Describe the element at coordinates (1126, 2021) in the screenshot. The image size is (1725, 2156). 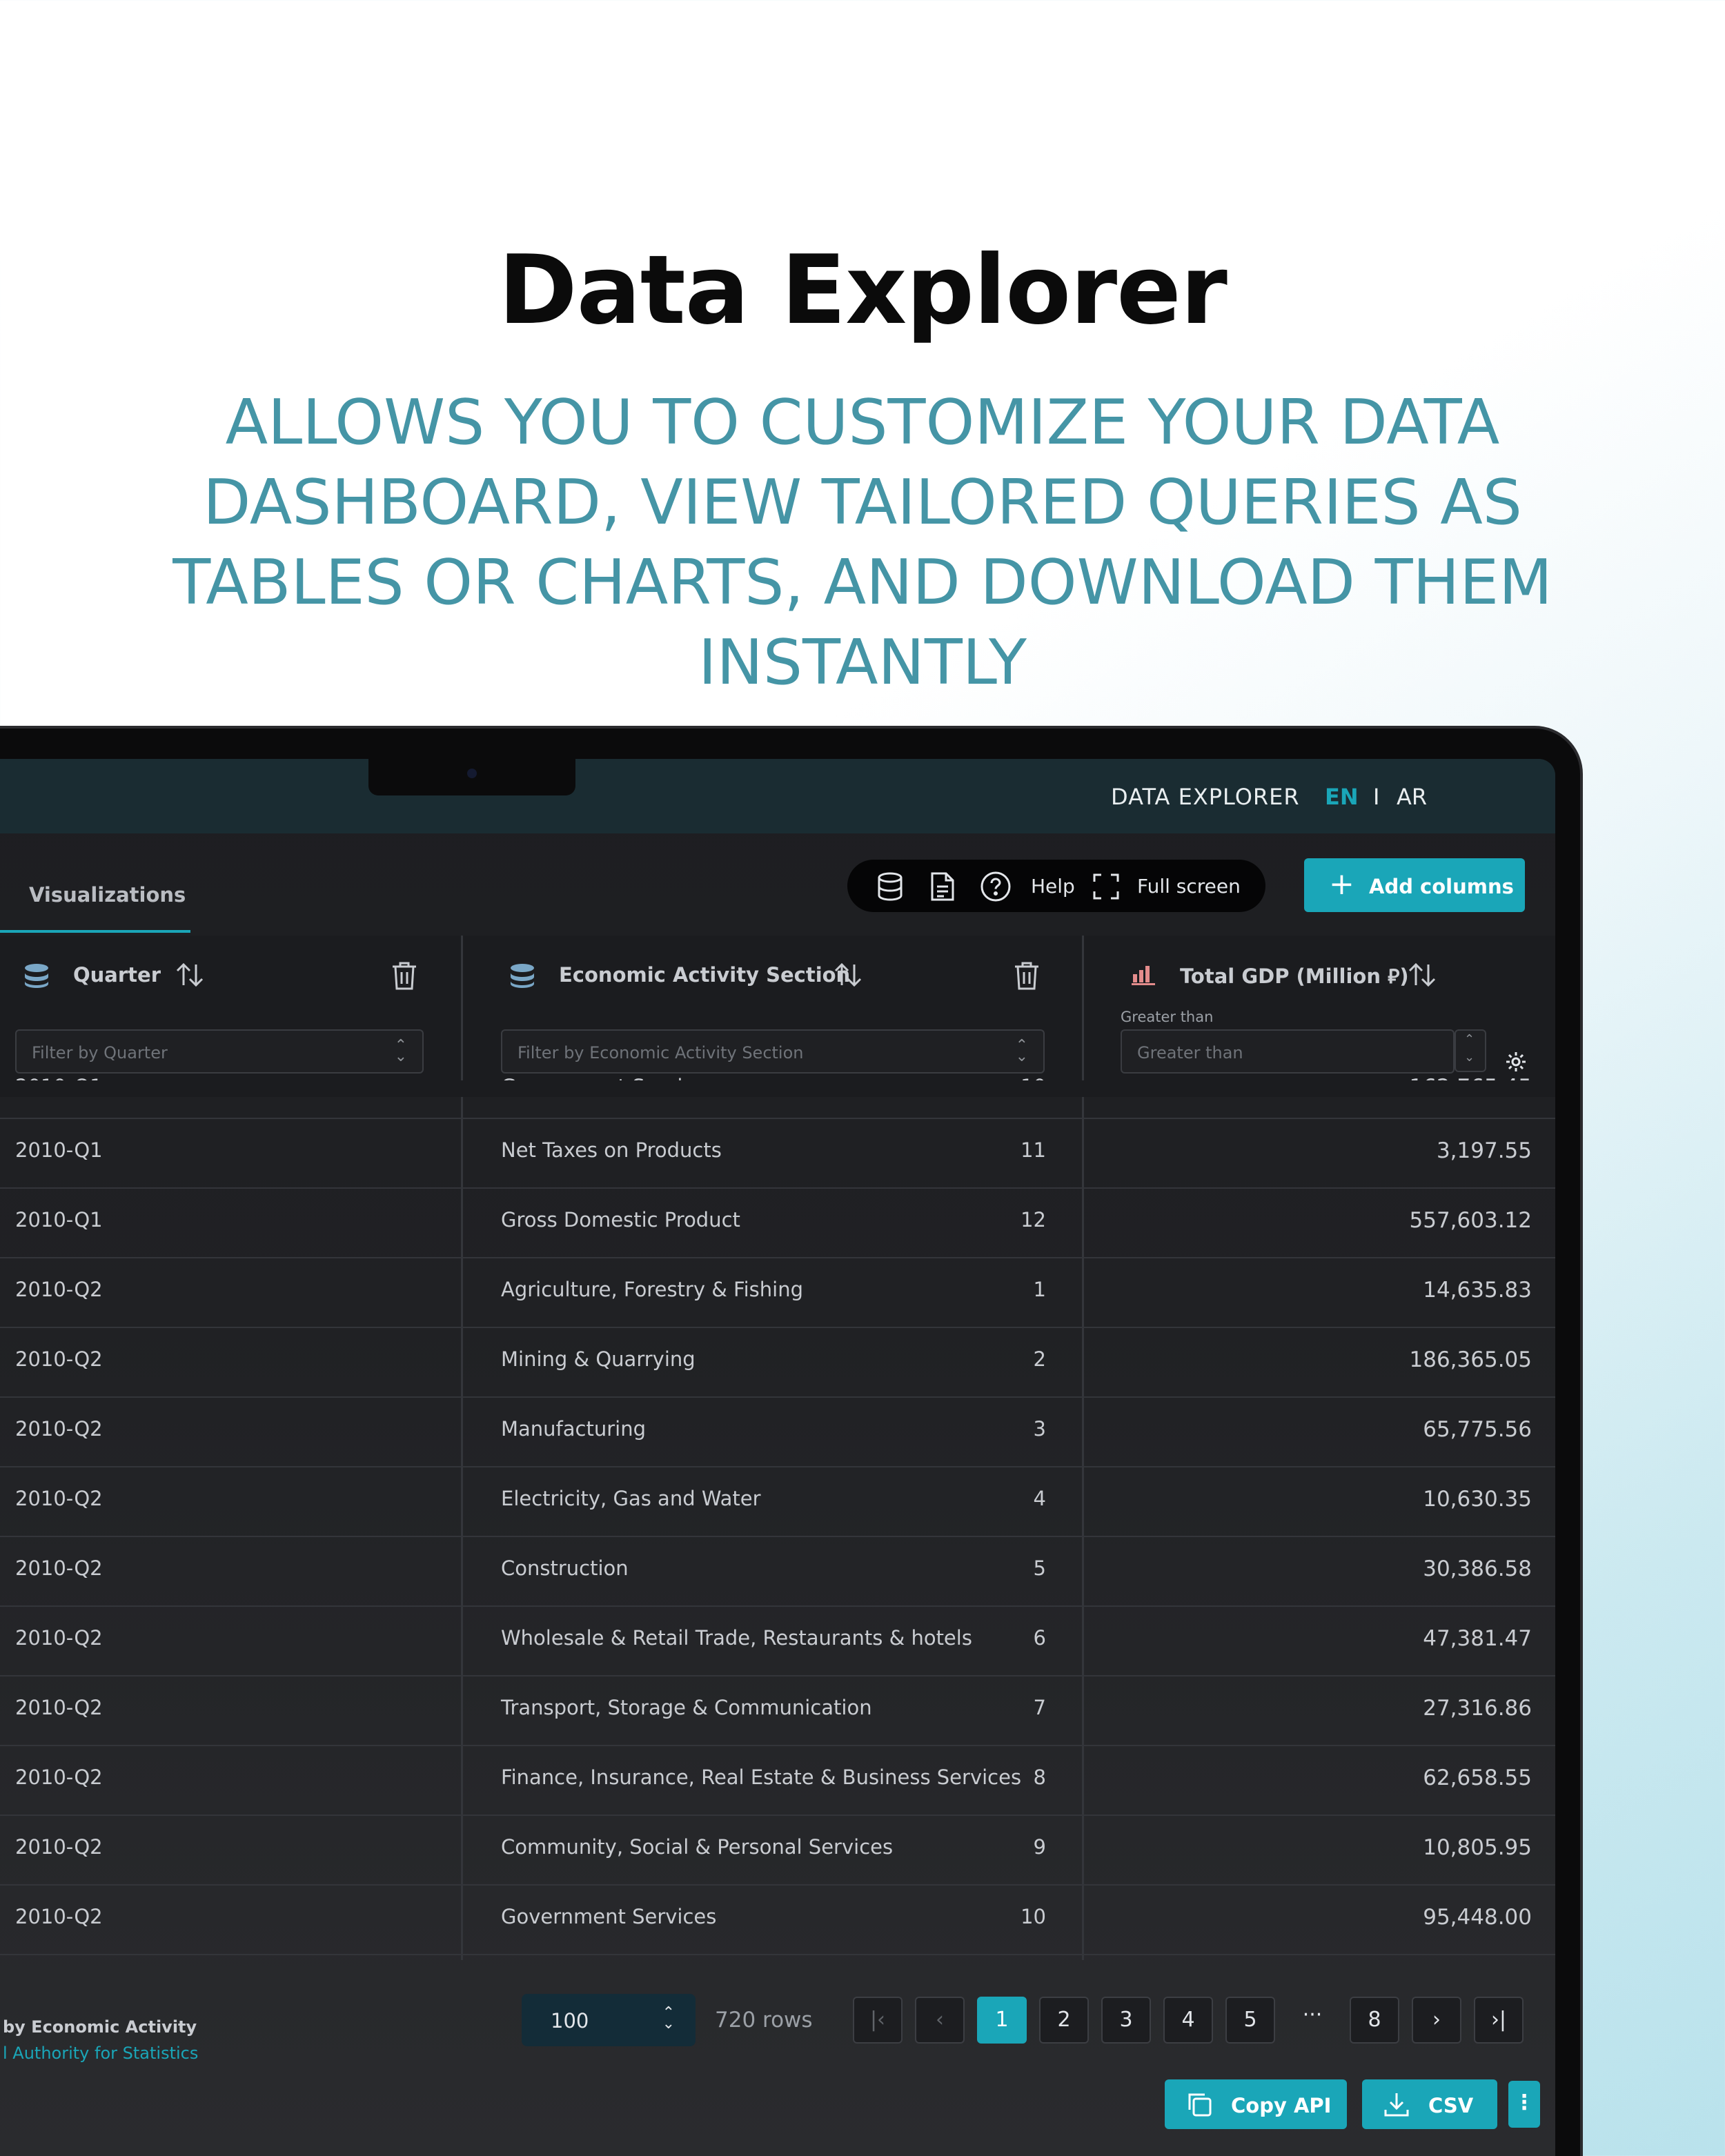
I see `page-button-3: 3` at that location.